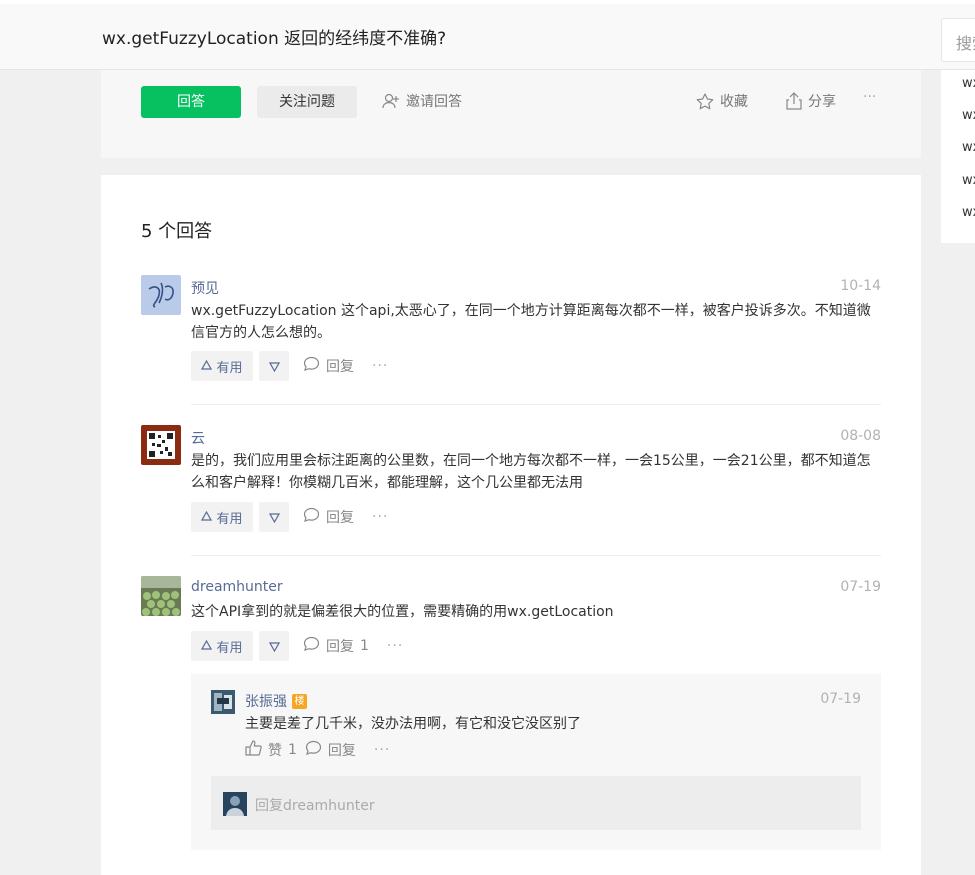 Image resolution: width=975 pixels, height=875 pixels. Describe the element at coordinates (958, 156) in the screenshot. I see `related-questions-sidebar: wx wx wx wx wx` at that location.